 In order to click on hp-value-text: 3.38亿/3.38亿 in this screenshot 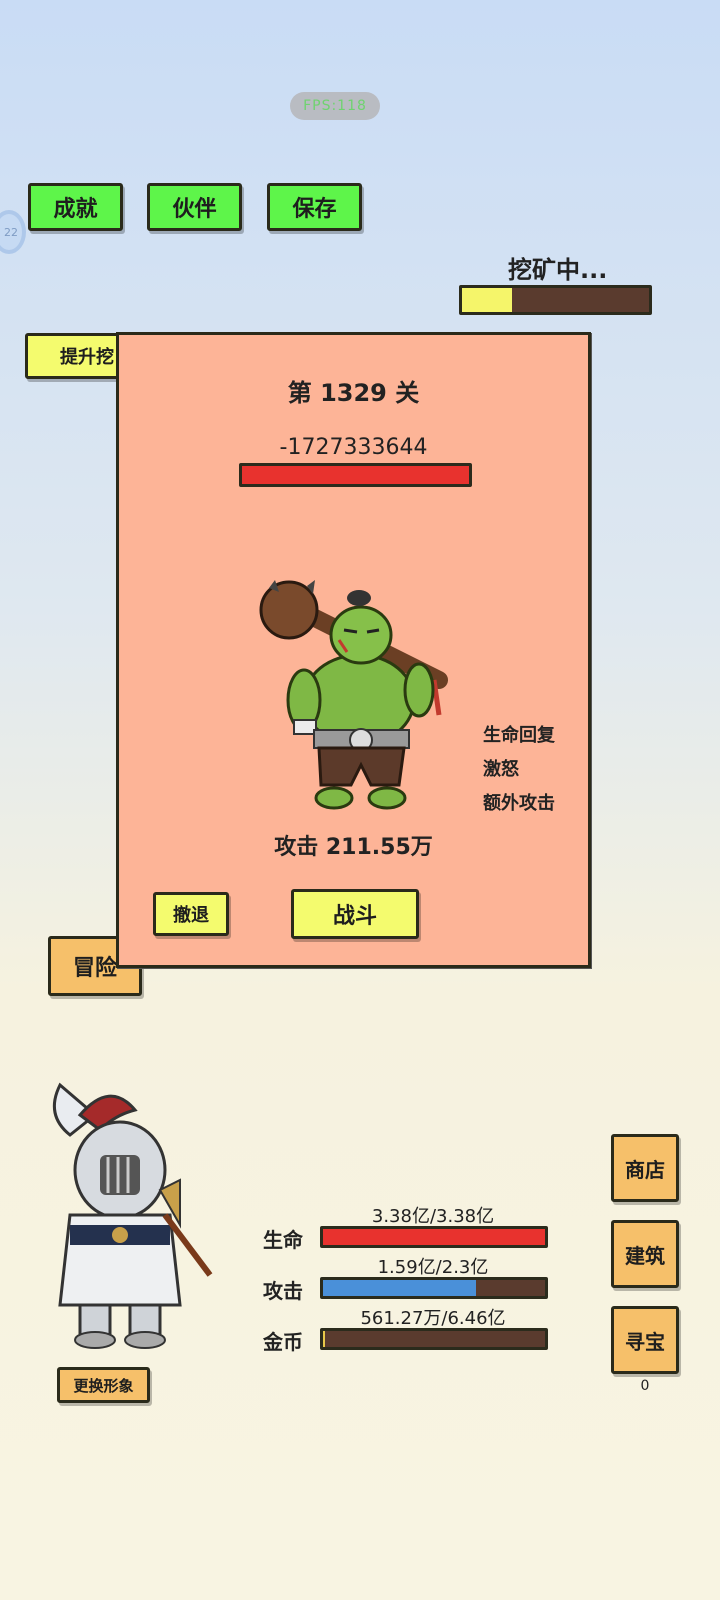, I will do `click(433, 1216)`.